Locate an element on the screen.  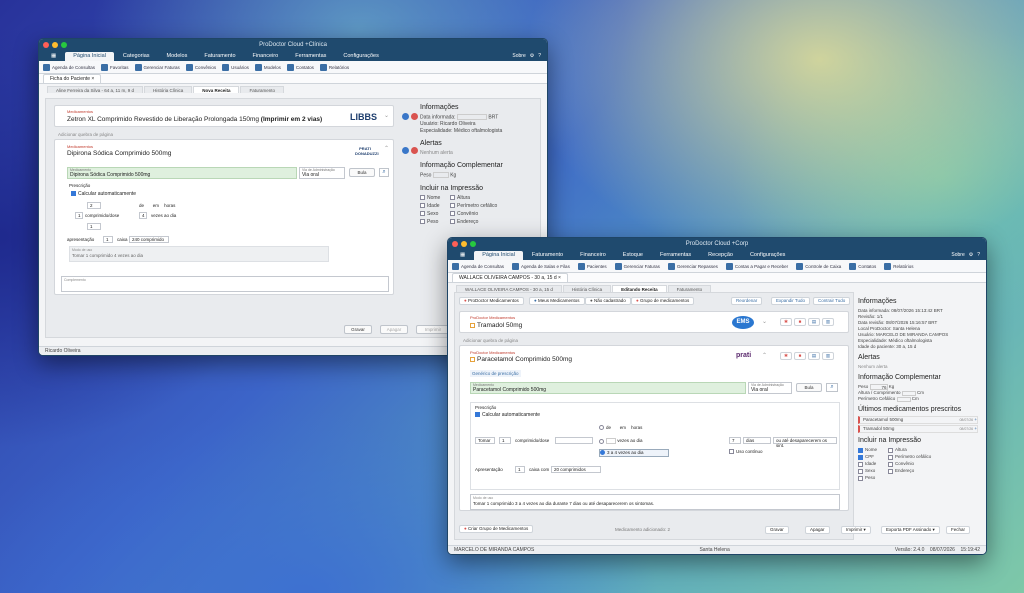
search-icon: ⌕ is located at coordinates (384, 172).